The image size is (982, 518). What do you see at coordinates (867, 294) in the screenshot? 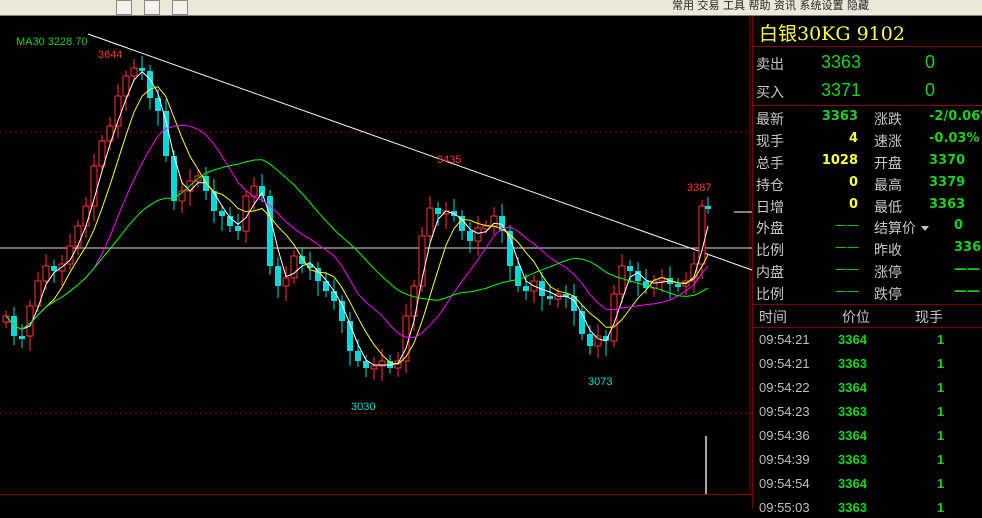
I see `stats-row-2: 比例 —— 跌停 ——` at bounding box center [867, 294].